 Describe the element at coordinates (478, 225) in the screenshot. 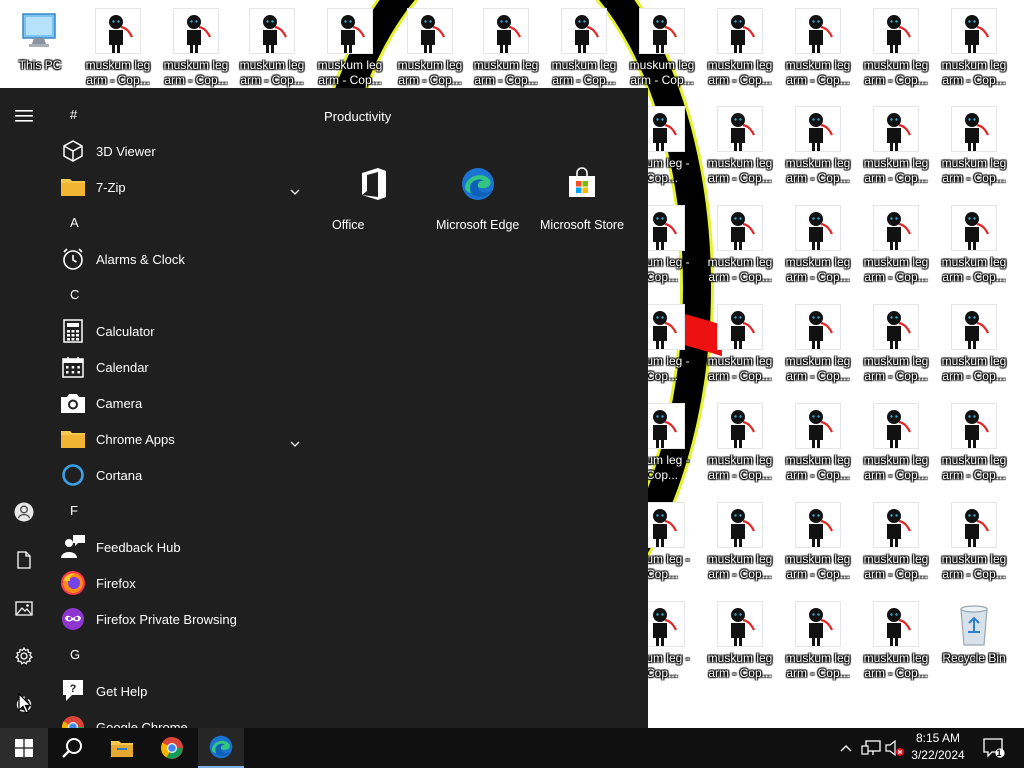

I see `tile-label: Microsoft Edge` at that location.